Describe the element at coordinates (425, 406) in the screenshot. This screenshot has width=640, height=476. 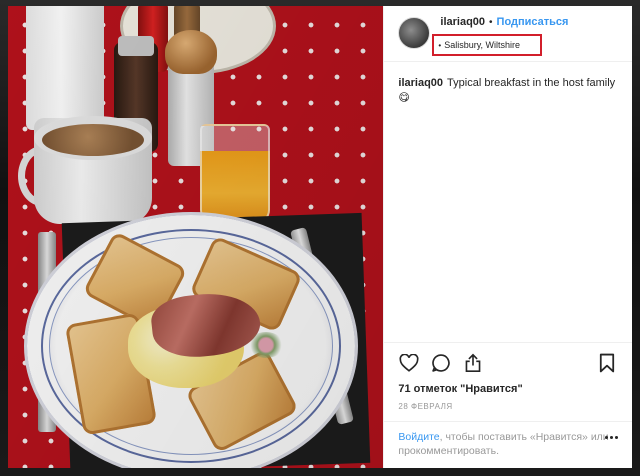
I see `post-date: 28 ФЕВРАЛЯ` at that location.